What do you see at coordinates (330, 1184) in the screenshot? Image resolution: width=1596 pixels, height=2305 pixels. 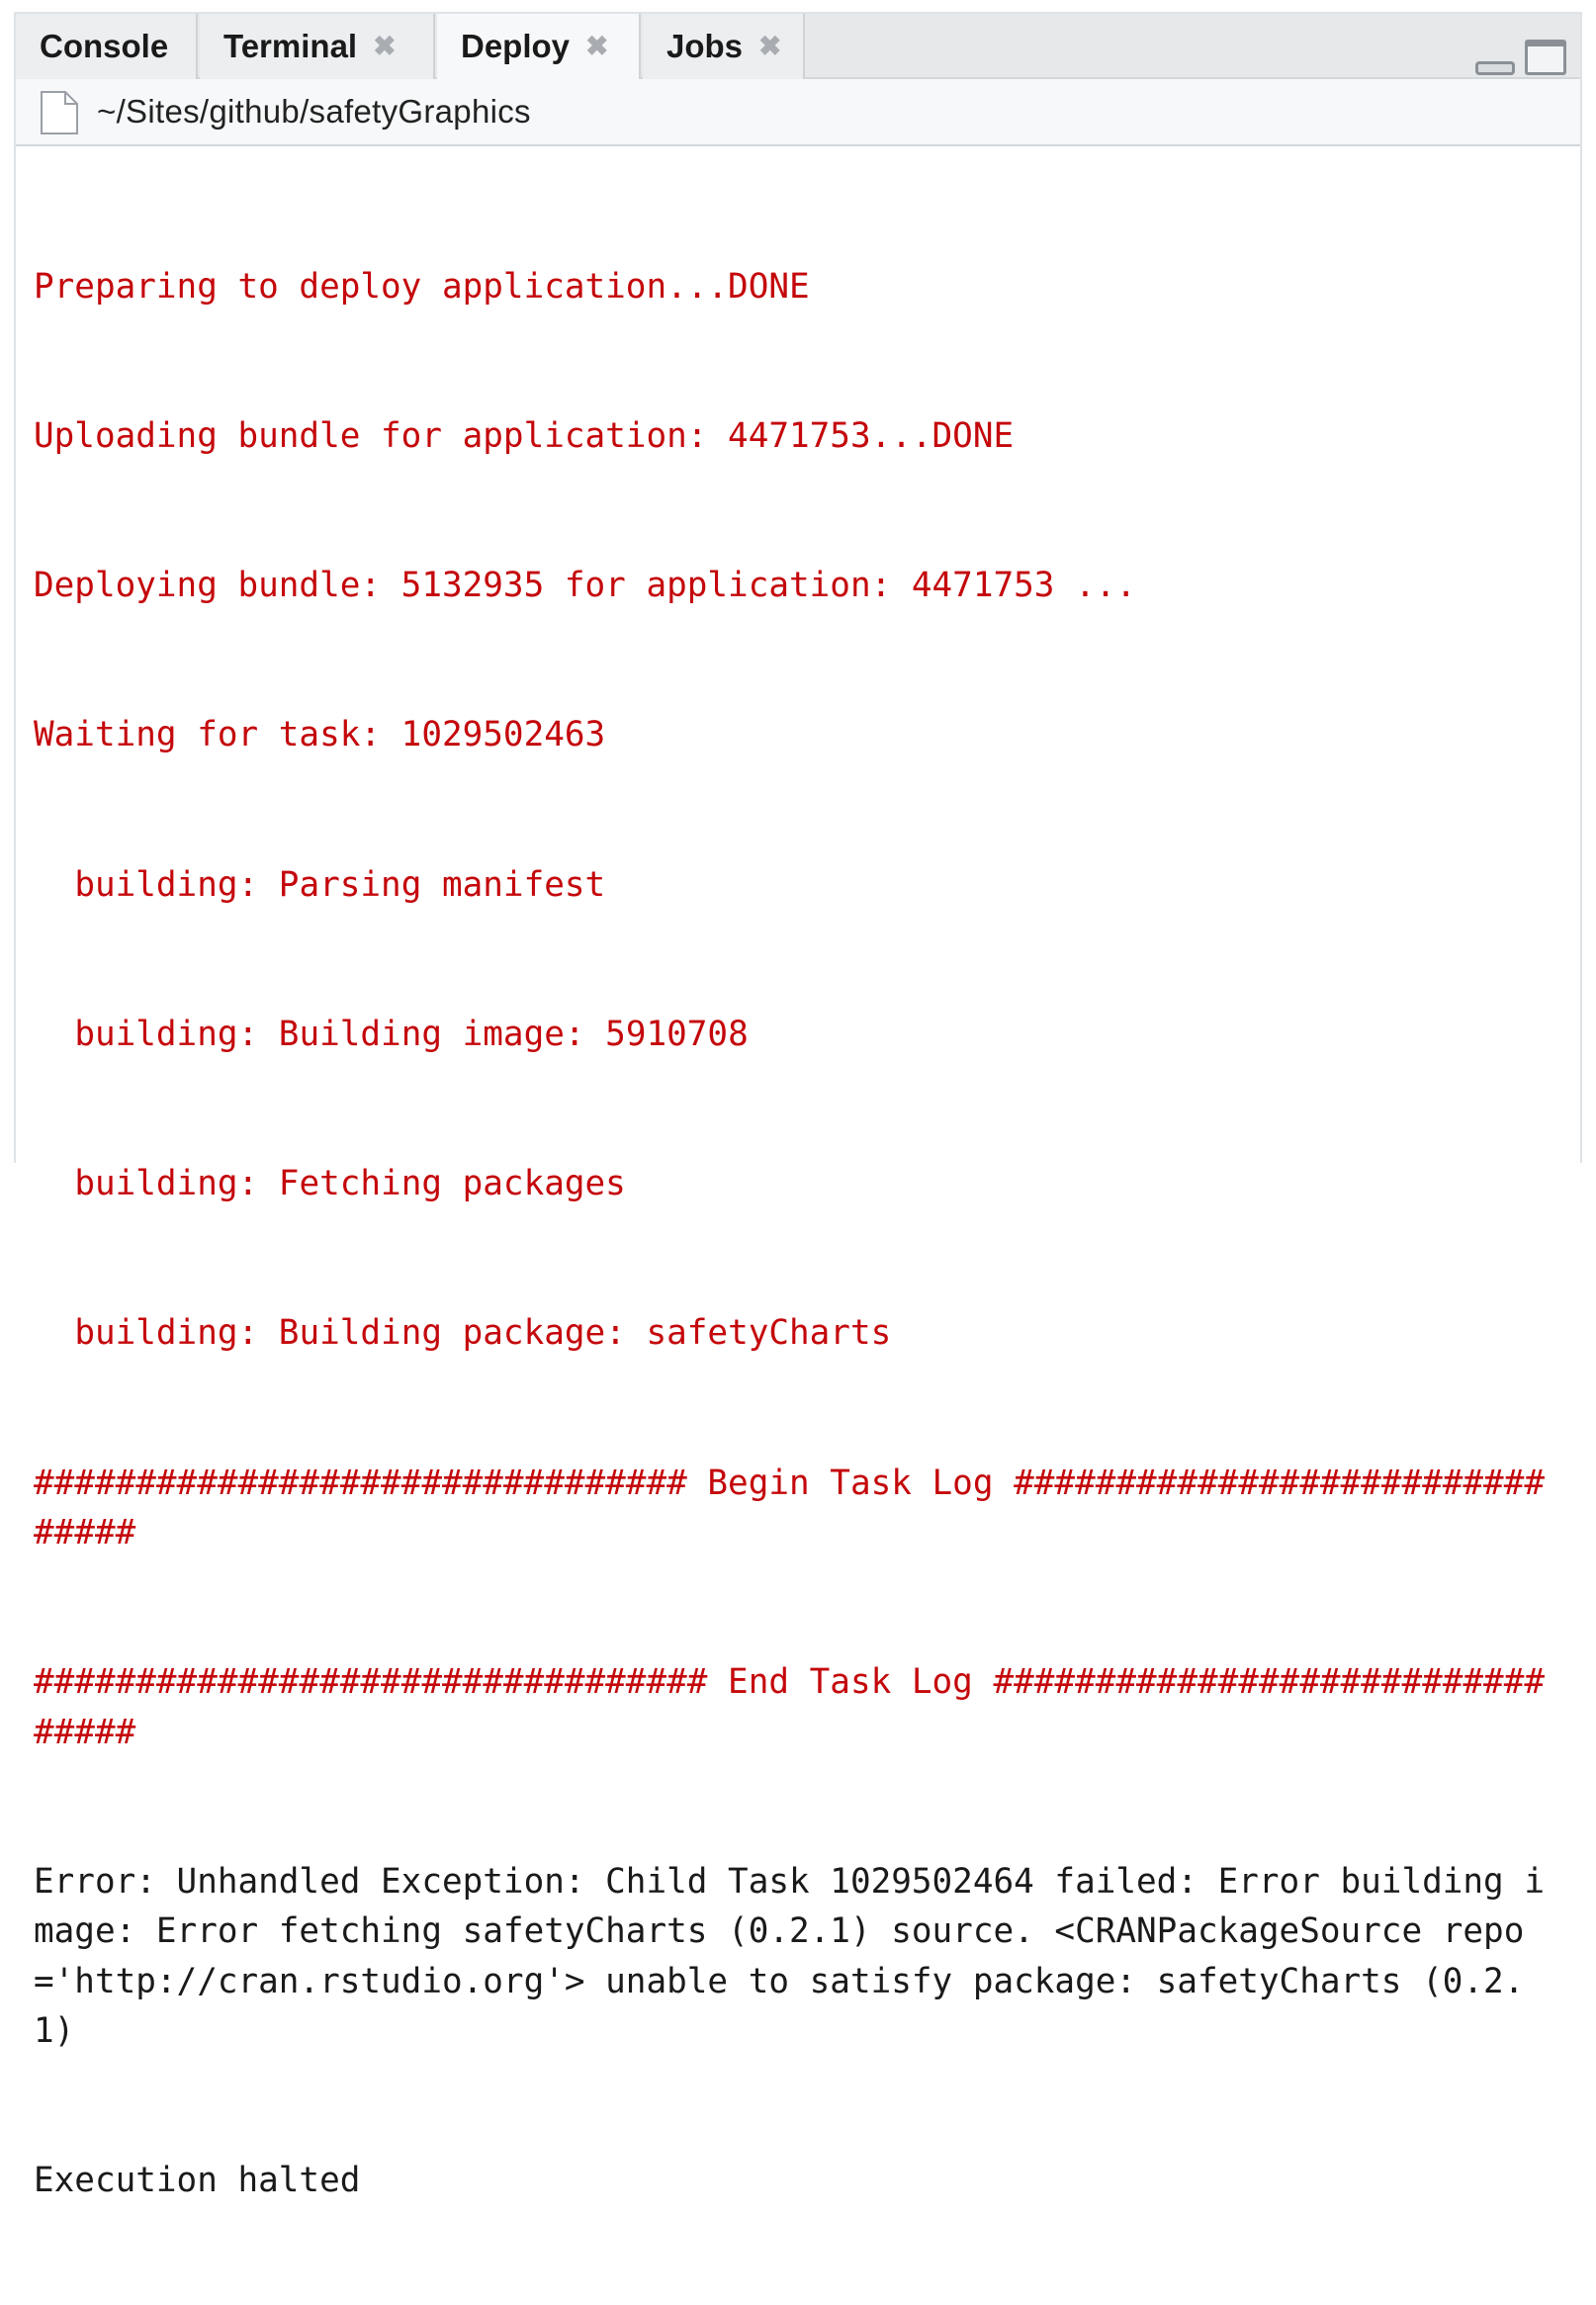 I see `log-line: building: Fetching packages` at bounding box center [330, 1184].